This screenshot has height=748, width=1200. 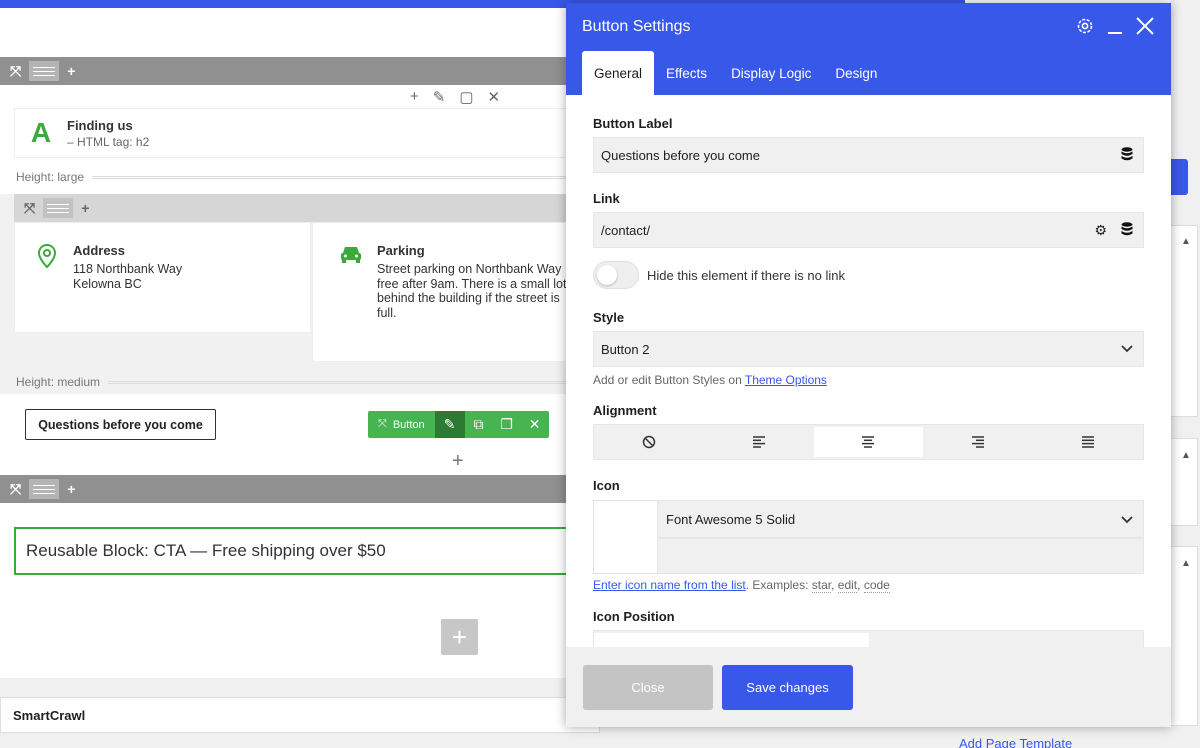 What do you see at coordinates (669, 585) in the screenshot?
I see `icon-list-link: Enter icon name from the list` at bounding box center [669, 585].